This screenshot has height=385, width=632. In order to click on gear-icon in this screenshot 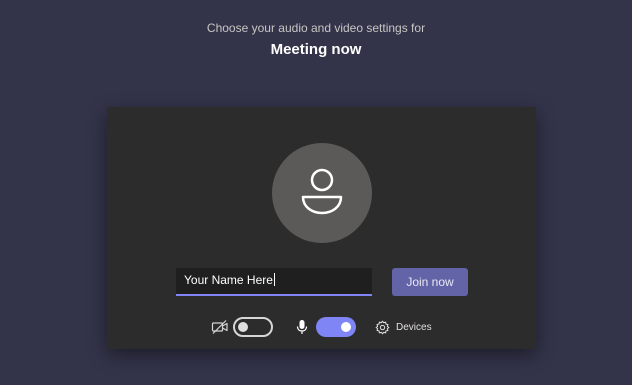, I will do `click(382, 327)`.